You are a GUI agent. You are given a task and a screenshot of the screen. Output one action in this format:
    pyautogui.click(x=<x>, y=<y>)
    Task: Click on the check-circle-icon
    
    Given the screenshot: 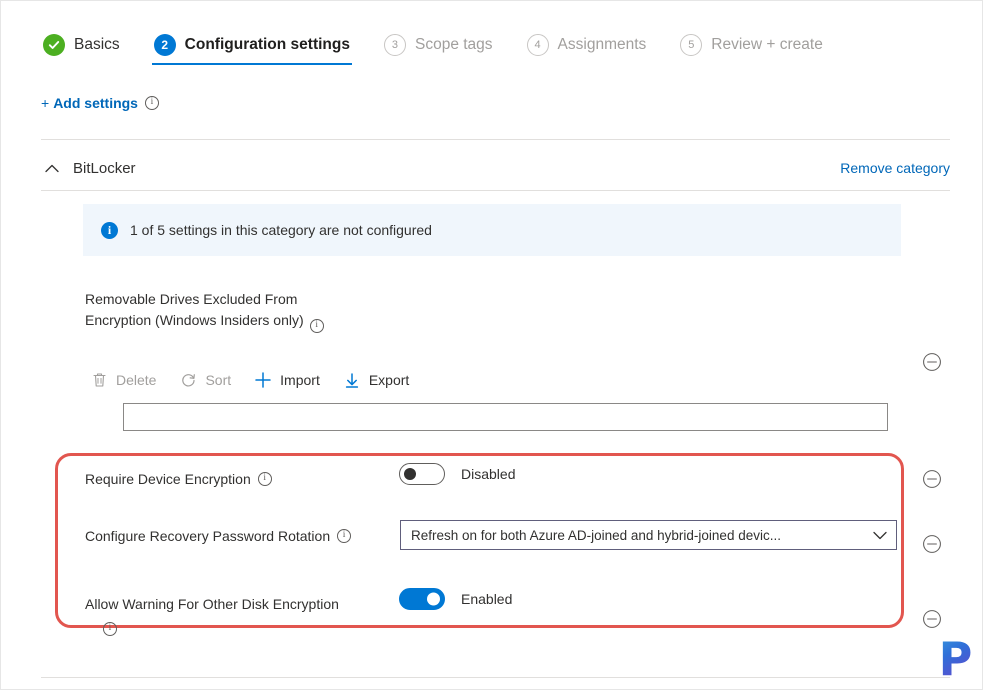 What is the action you would take?
    pyautogui.click(x=54, y=45)
    